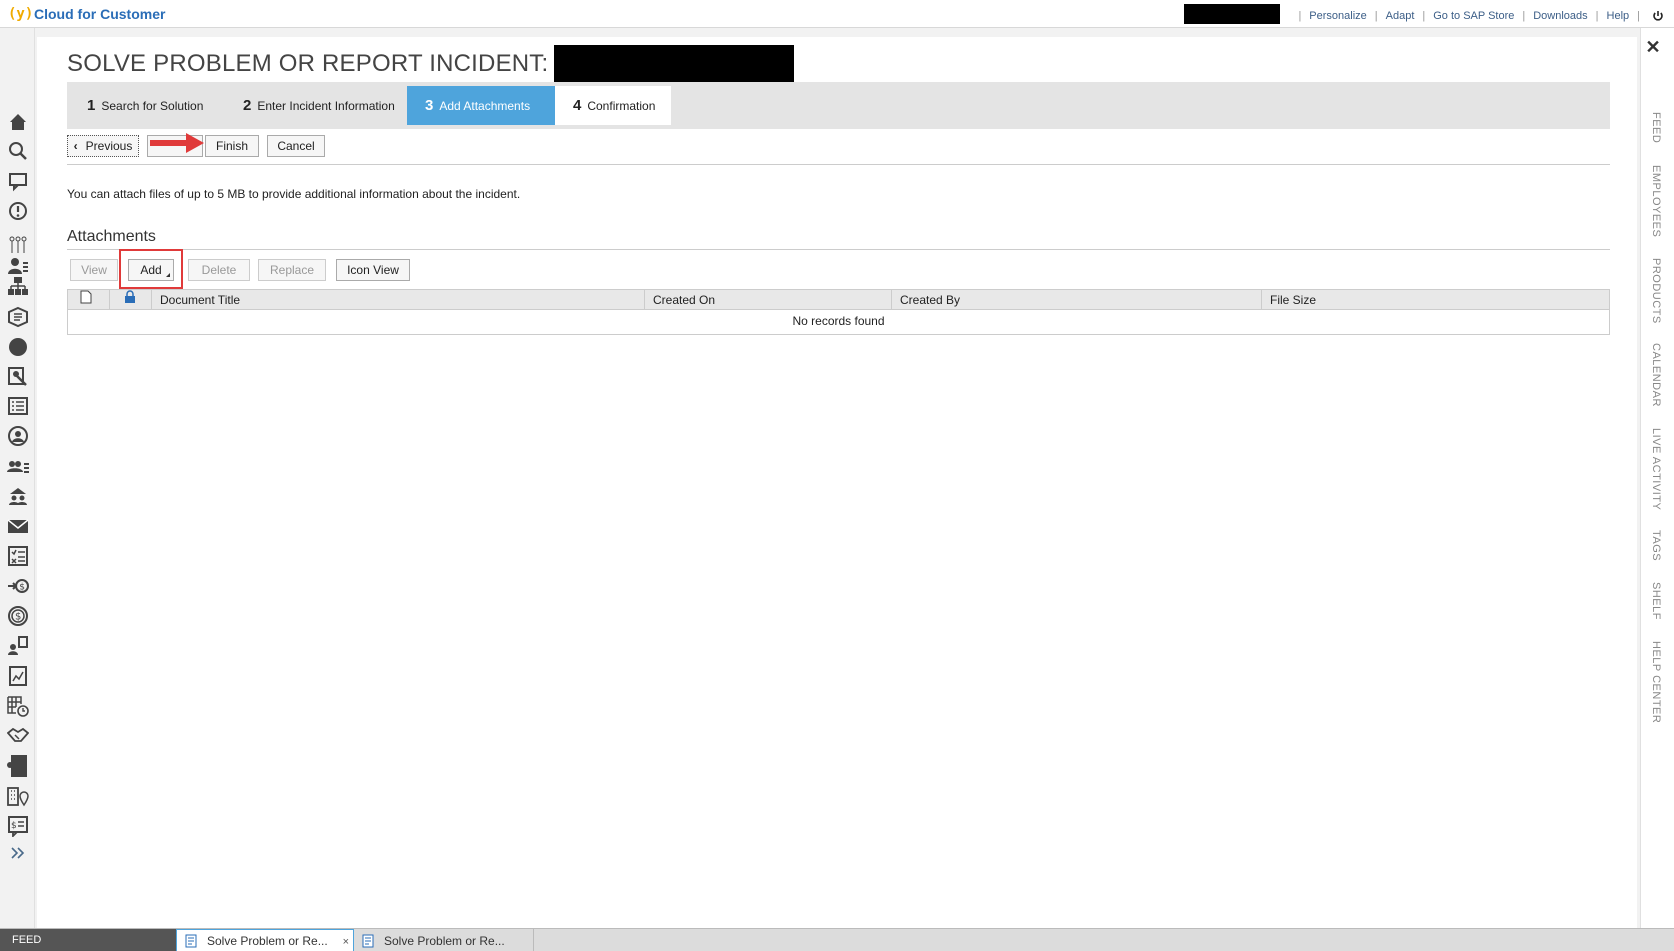 The width and height of the screenshot is (1674, 951). What do you see at coordinates (18, 406) in the screenshot?
I see `list-icon` at bounding box center [18, 406].